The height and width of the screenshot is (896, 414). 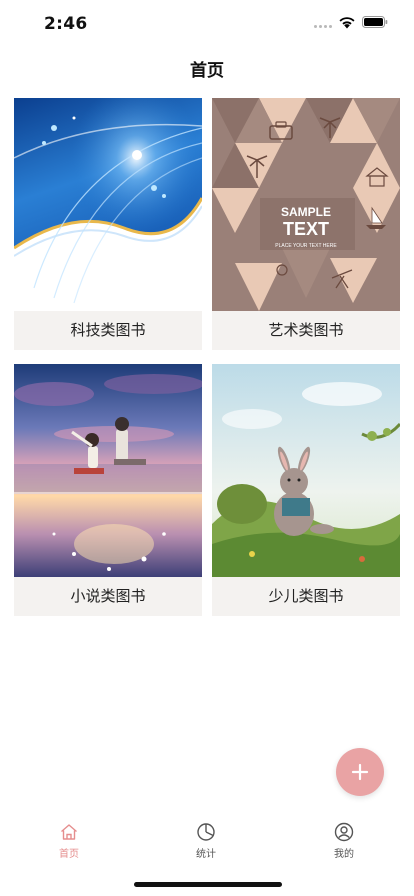 I want to click on art-cover-subtitle: PLACE YOUR TEXT HERE, so click(x=306, y=246).